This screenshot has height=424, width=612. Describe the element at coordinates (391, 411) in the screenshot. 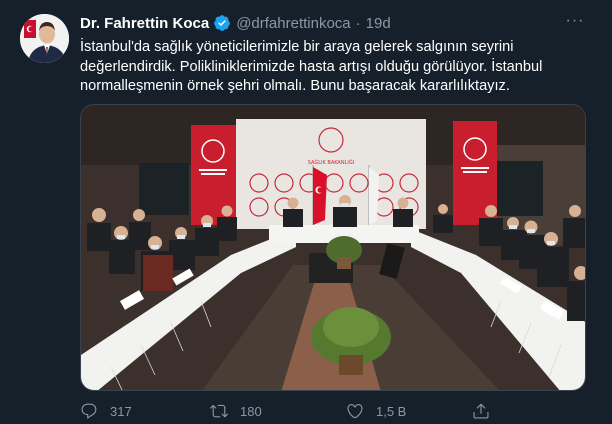

I see `like-count: 1,5 B` at that location.